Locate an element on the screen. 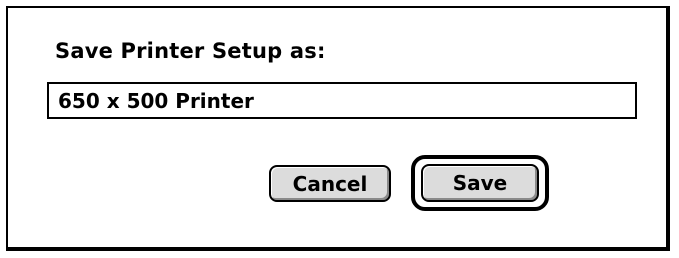  save-button: Save is located at coordinates (480, 183).